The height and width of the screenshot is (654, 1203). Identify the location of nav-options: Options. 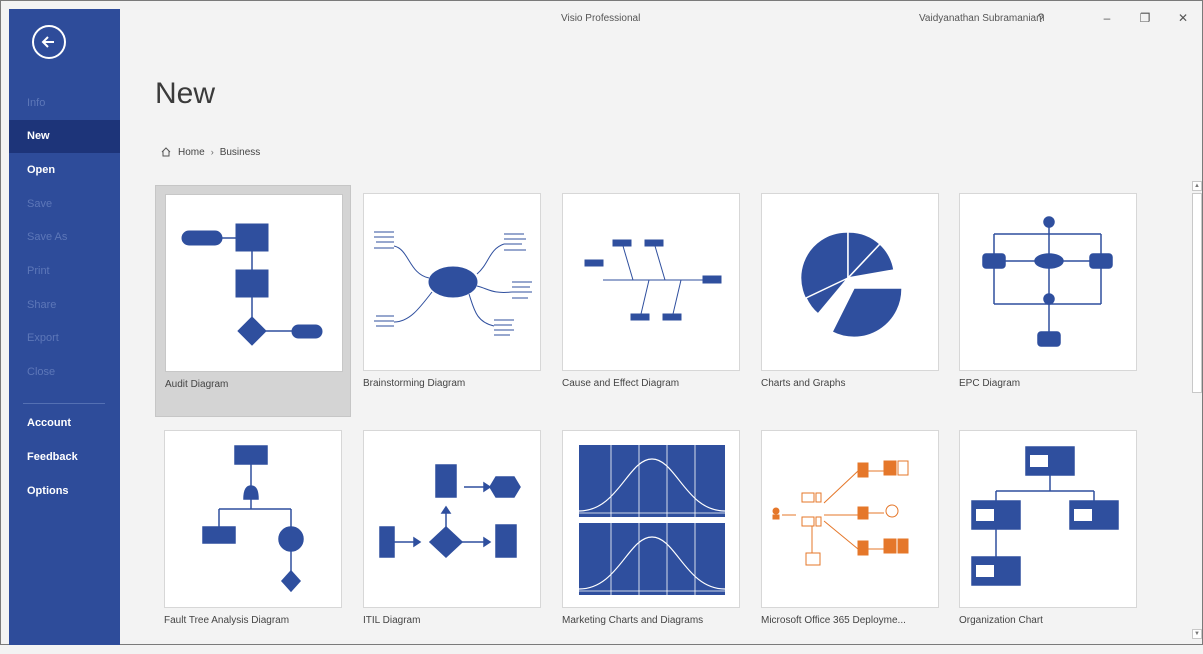
(64, 491).